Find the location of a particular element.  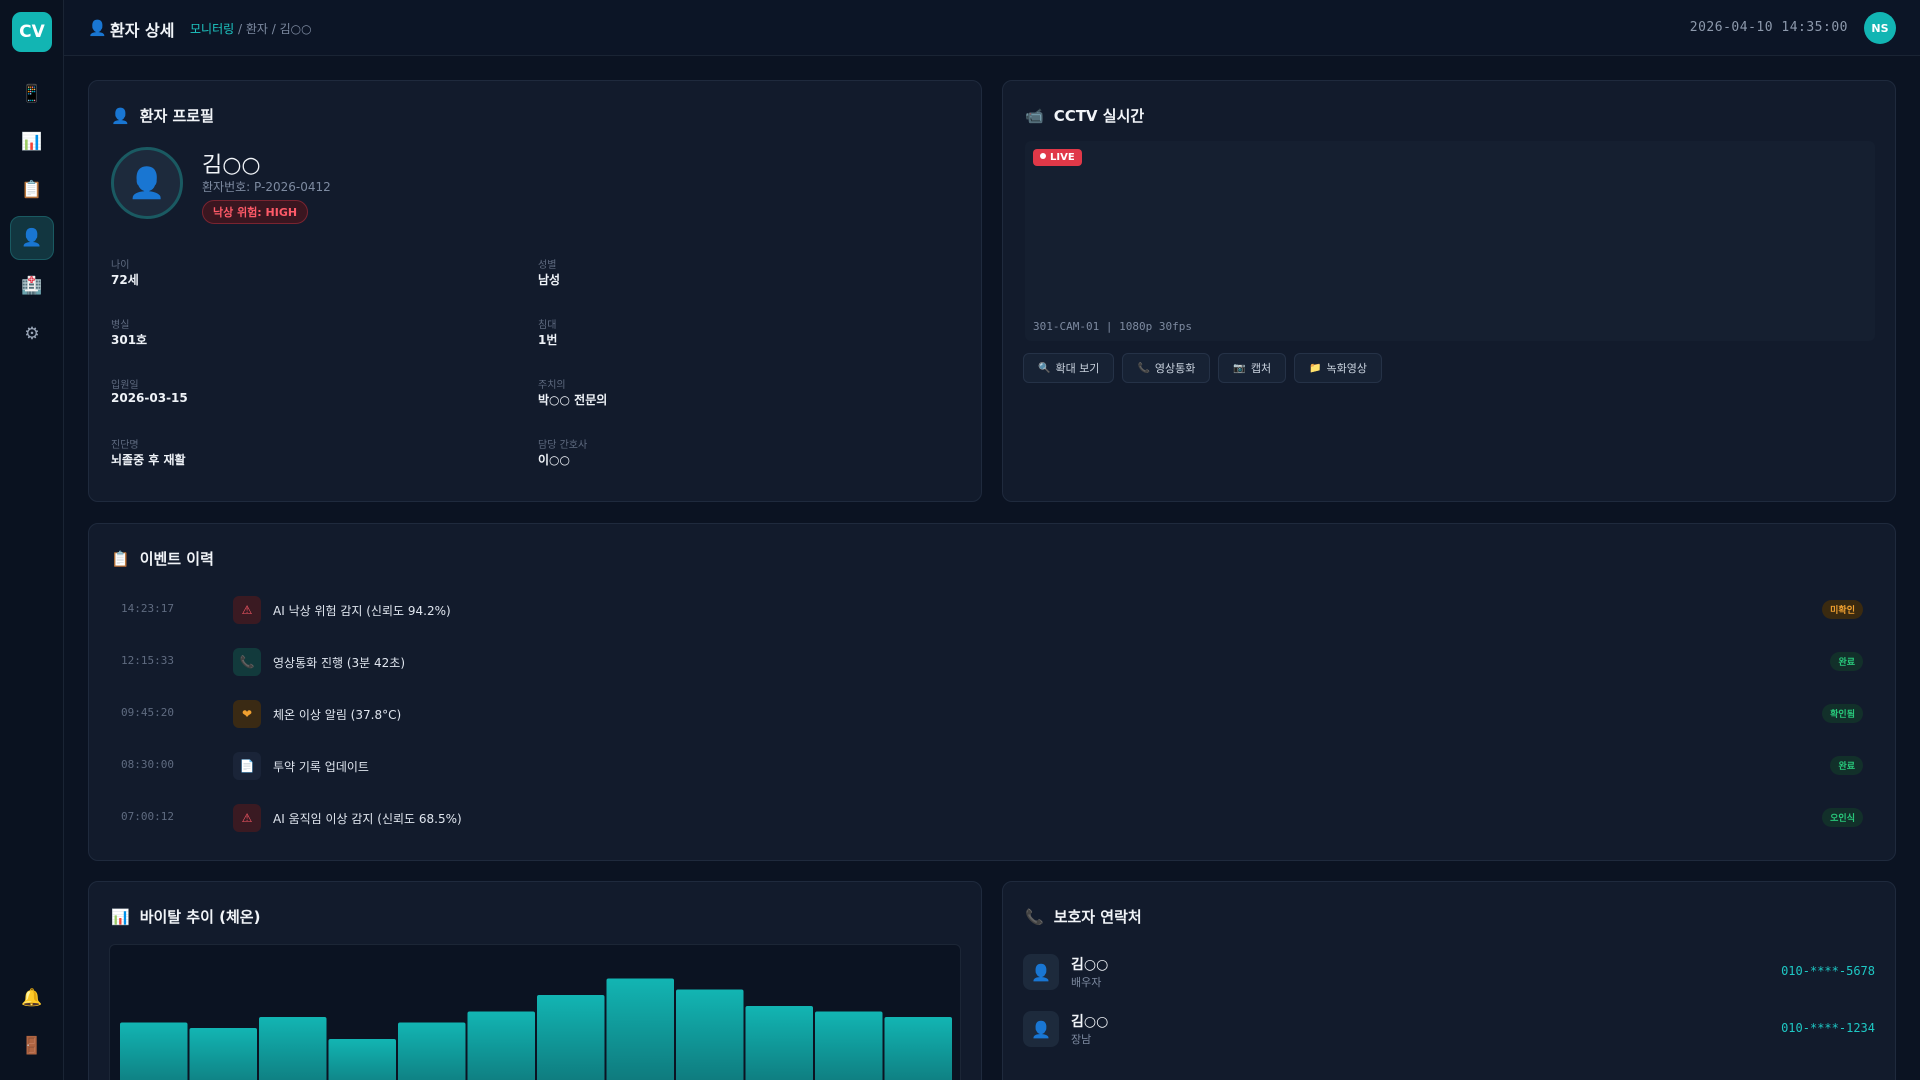

cctv-actions: 🔍 확대 보기 📞 영상통화 📷 캡처 📁 녹화영상 is located at coordinates (1203, 368).